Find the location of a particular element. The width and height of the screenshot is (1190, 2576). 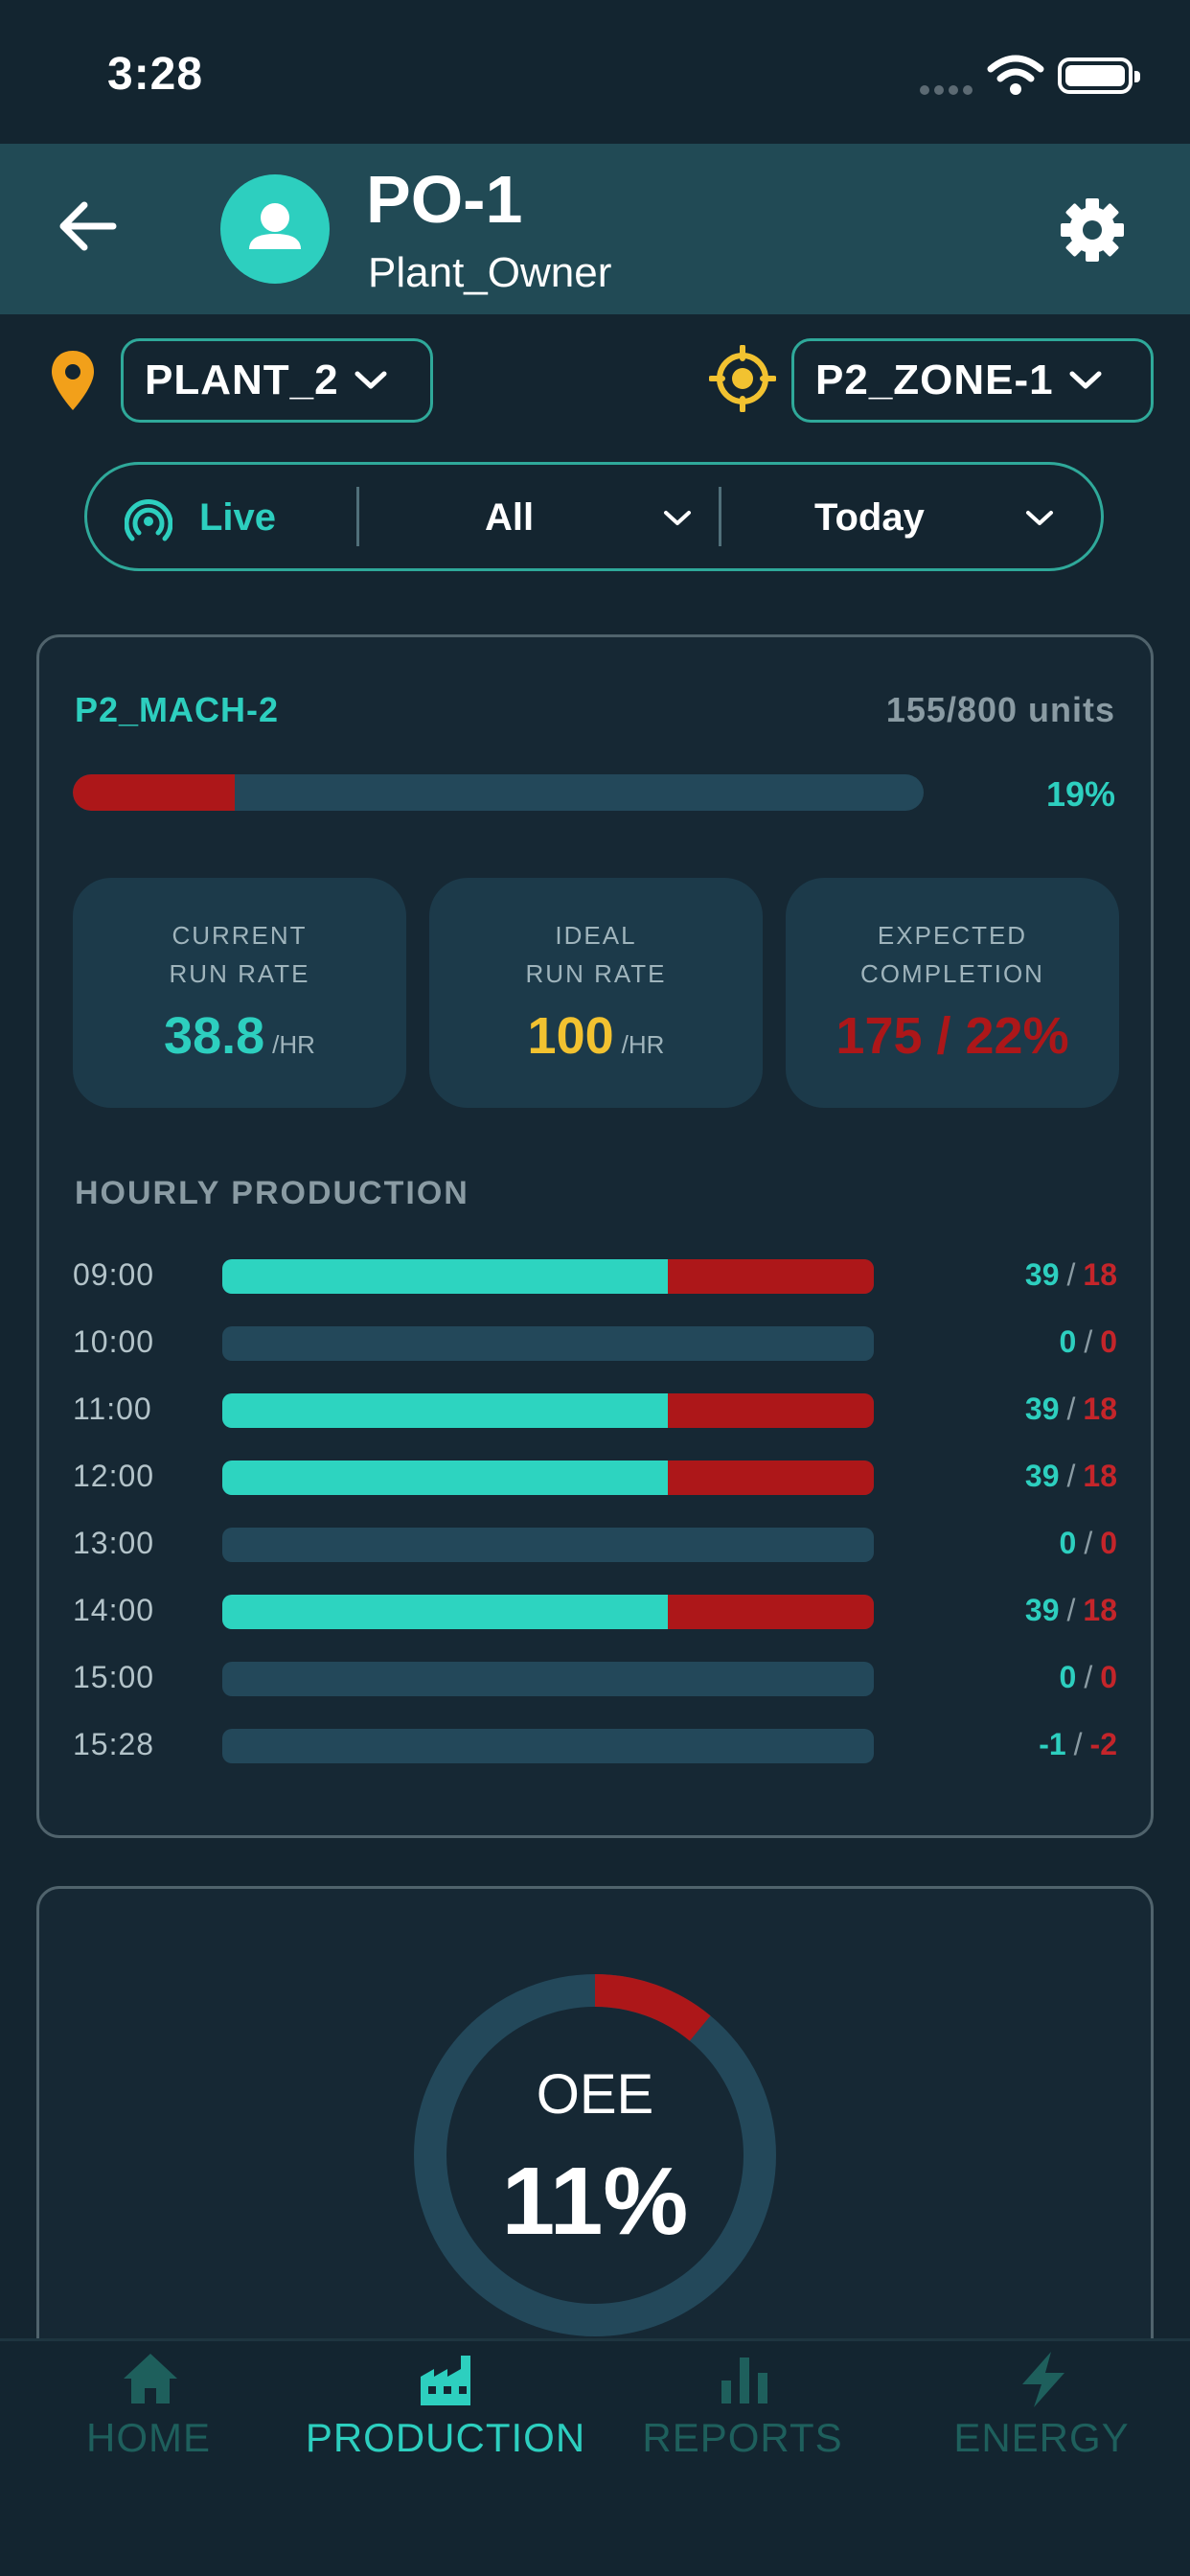

gear-icon is located at coordinates (1093, 230).